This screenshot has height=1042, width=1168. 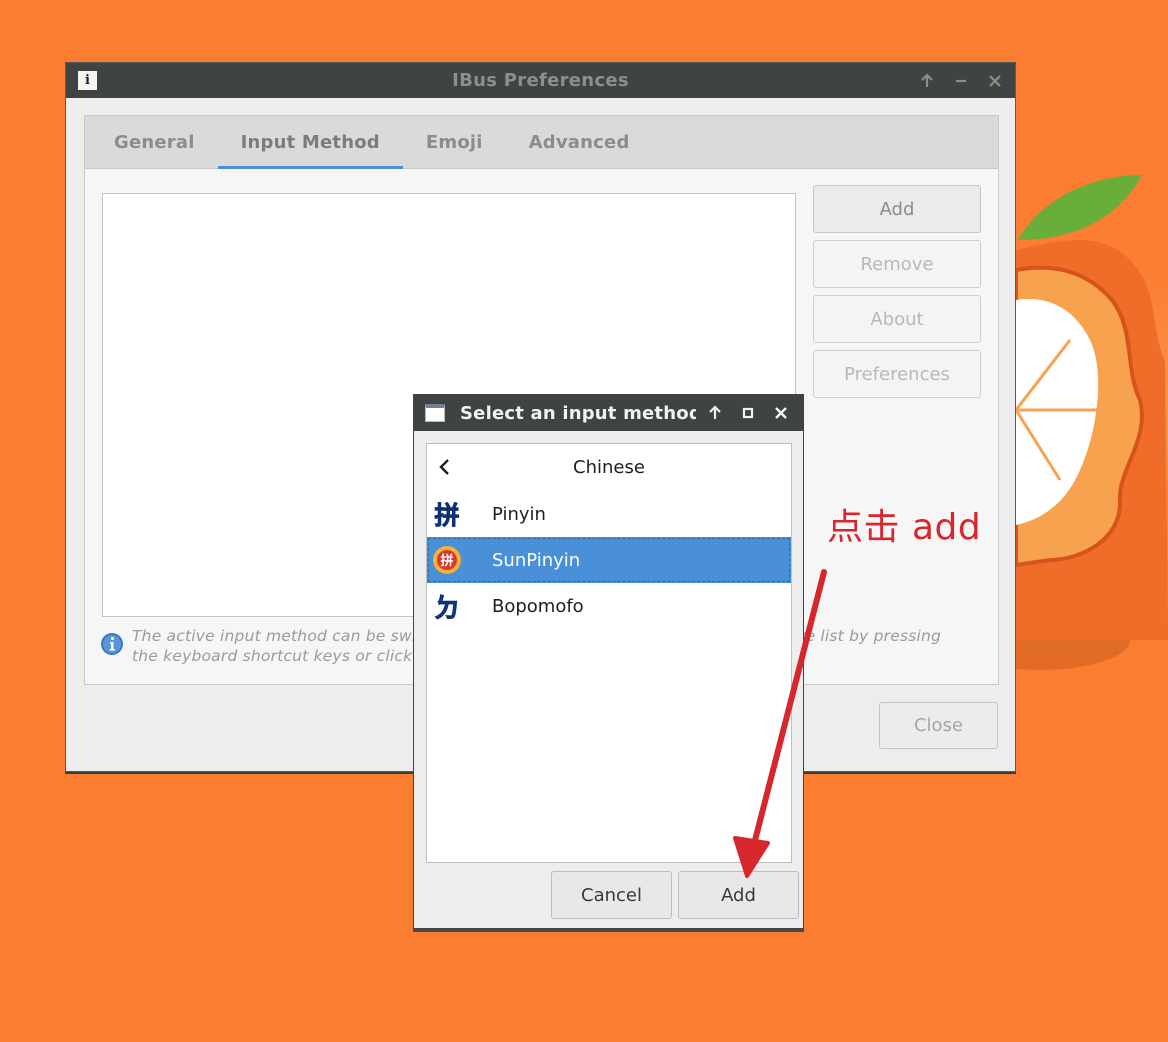 What do you see at coordinates (609, 514) in the screenshot?
I see `list-item-pinyin: 拼 Pinyin` at bounding box center [609, 514].